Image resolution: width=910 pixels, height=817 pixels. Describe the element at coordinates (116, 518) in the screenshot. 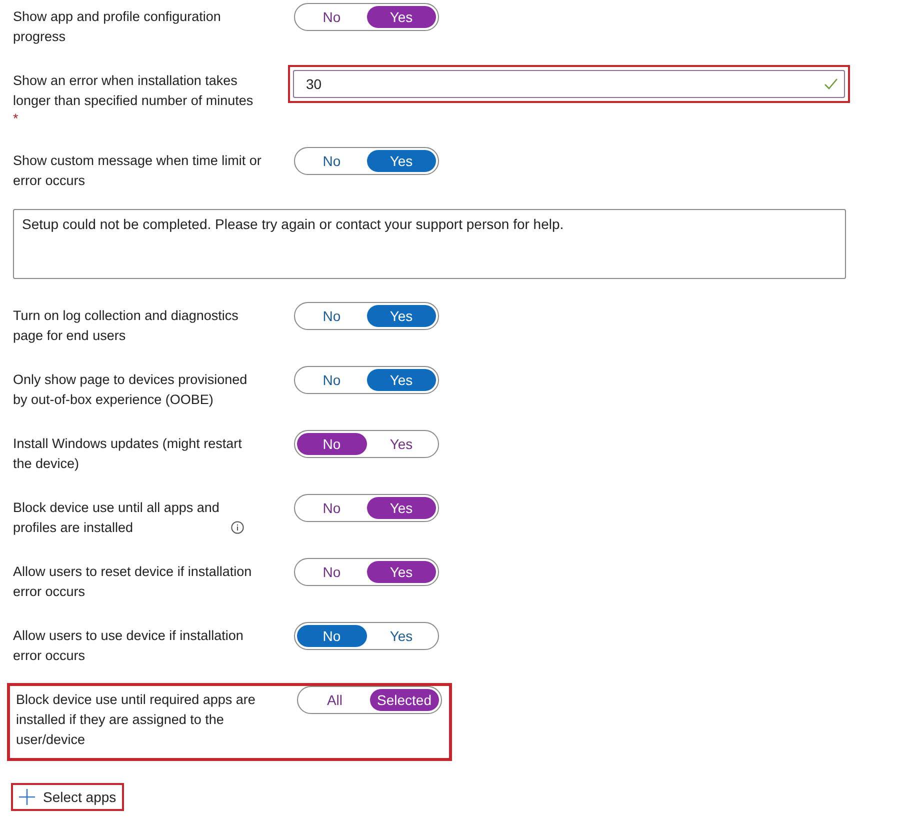

I see `setting-label: Block device use until all apps and profiles are installed` at that location.